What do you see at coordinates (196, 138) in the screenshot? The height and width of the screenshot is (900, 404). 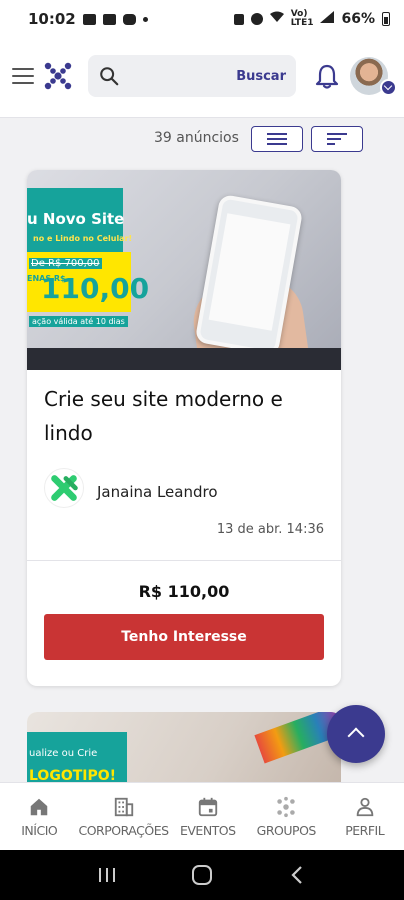 I see `ads-count: 39 anúncios` at bounding box center [196, 138].